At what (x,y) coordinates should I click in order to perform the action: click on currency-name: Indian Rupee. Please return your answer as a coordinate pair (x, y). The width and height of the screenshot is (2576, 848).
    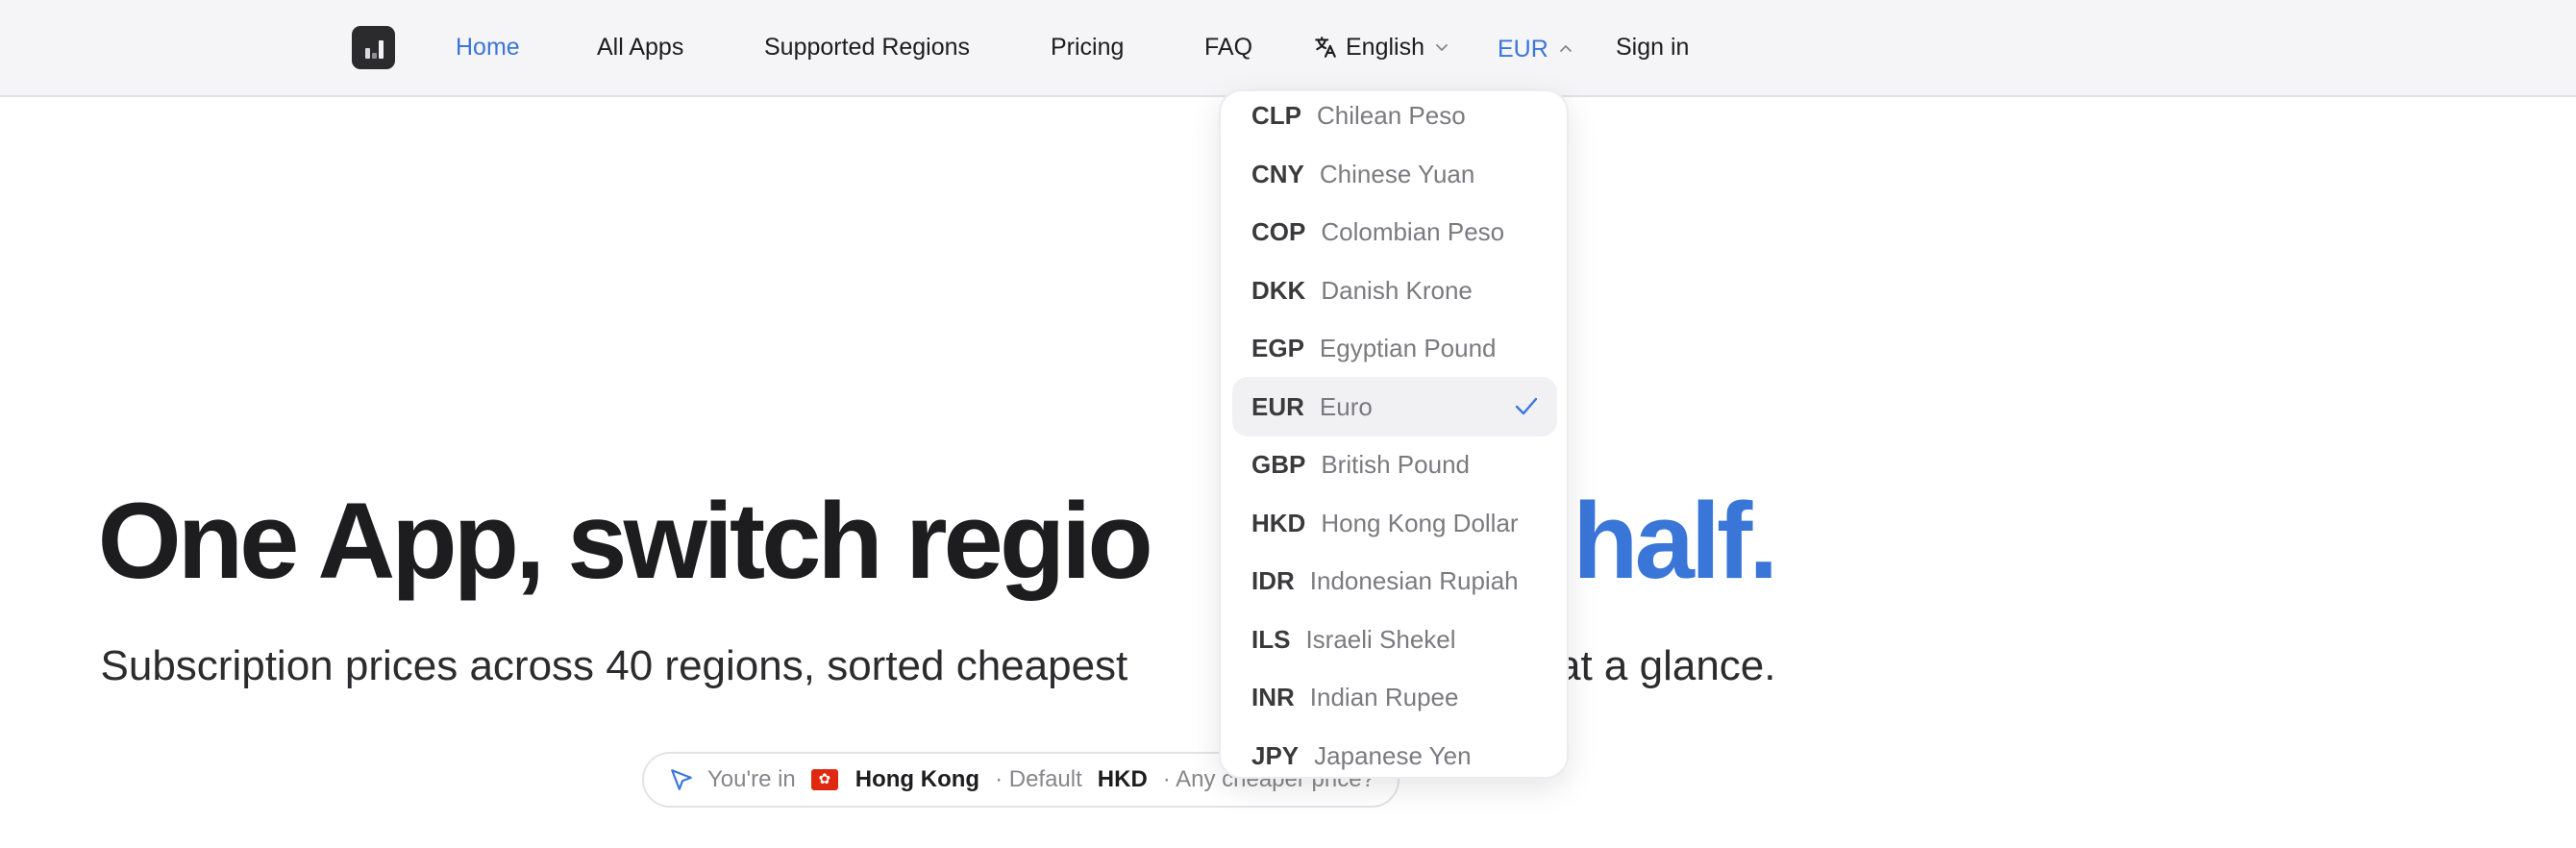
    Looking at the image, I should click on (1384, 696).